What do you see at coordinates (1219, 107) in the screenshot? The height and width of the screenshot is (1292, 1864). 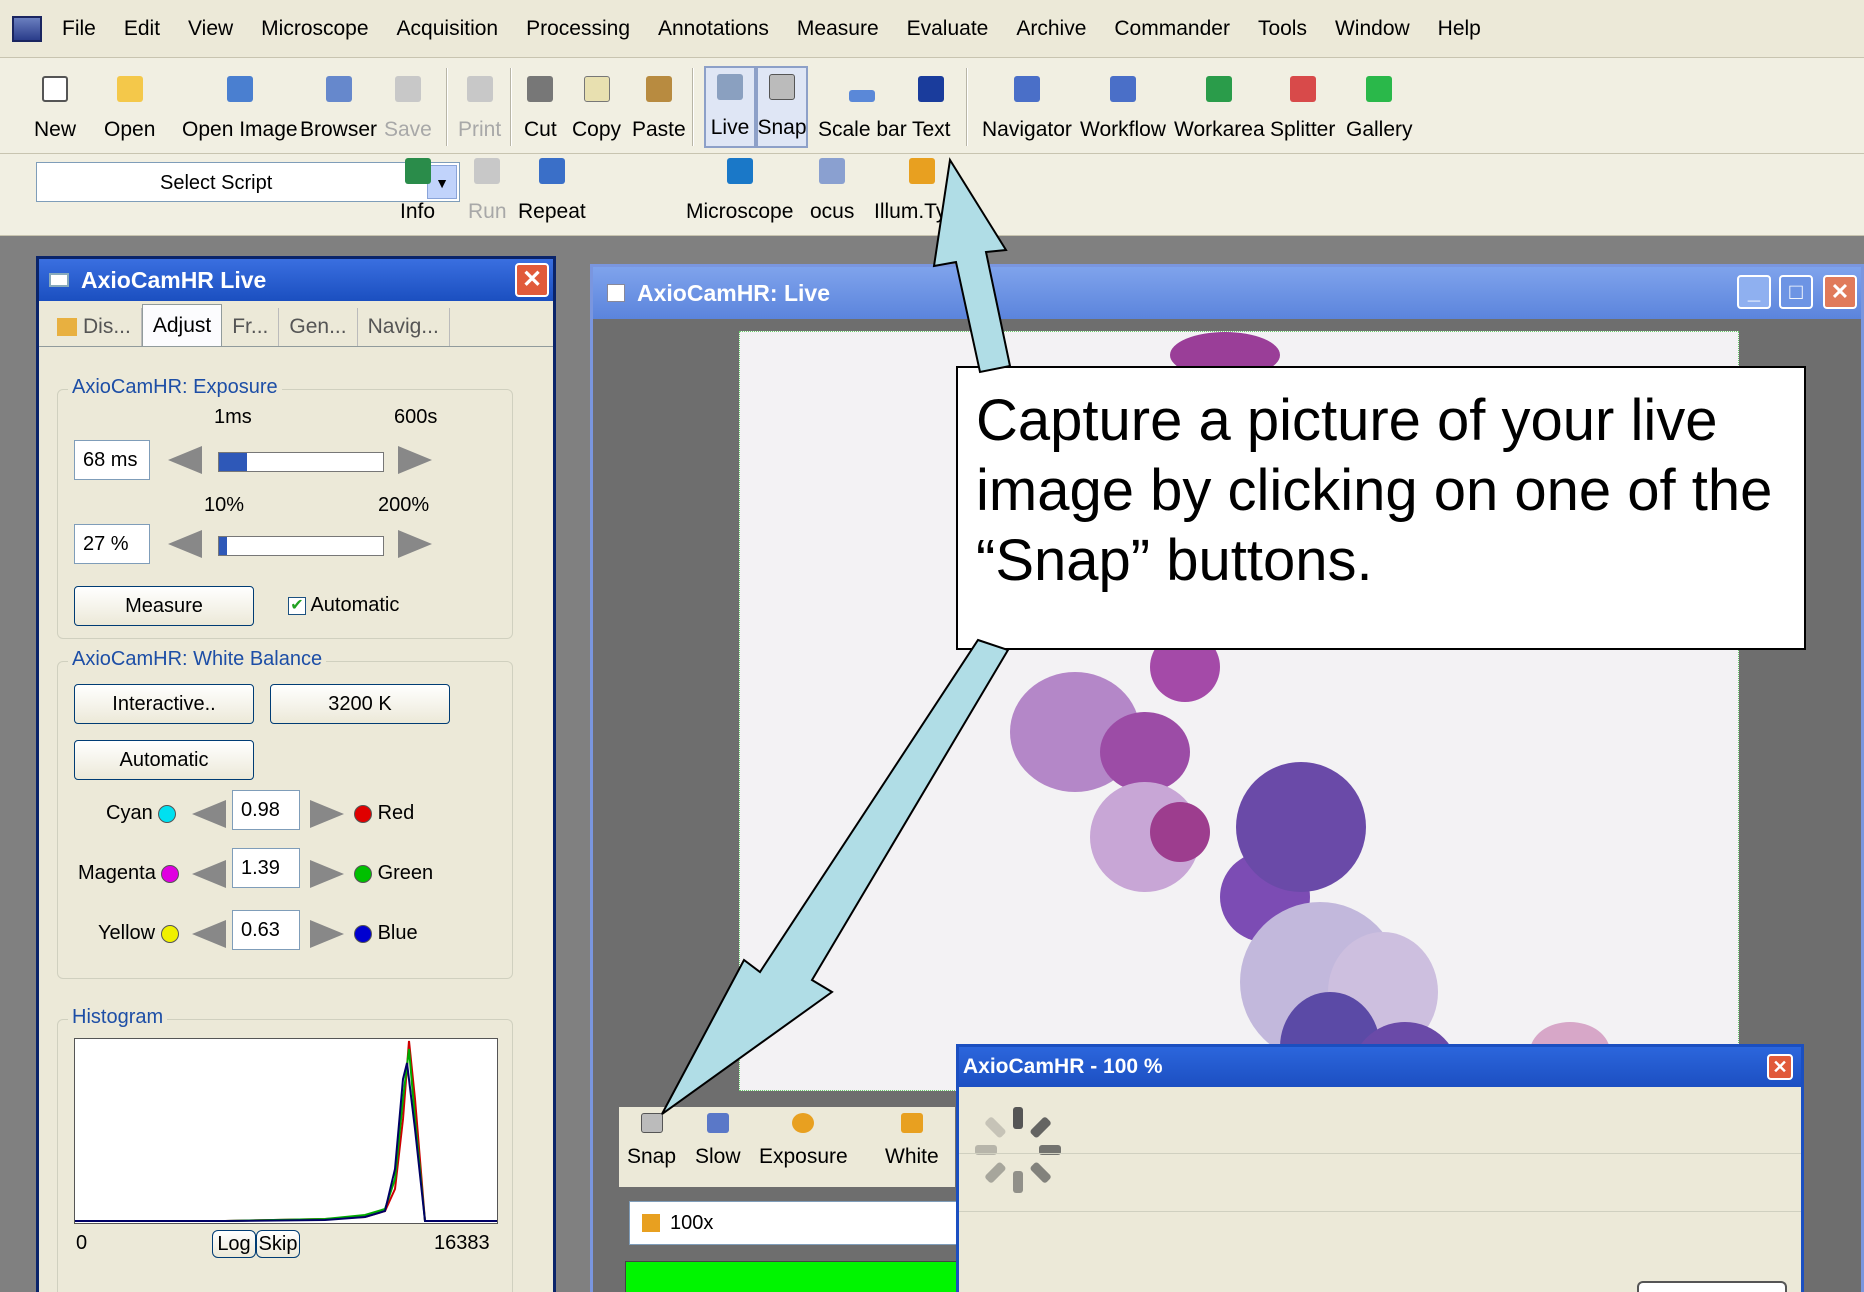 I see `workarea-button: Workarea` at bounding box center [1219, 107].